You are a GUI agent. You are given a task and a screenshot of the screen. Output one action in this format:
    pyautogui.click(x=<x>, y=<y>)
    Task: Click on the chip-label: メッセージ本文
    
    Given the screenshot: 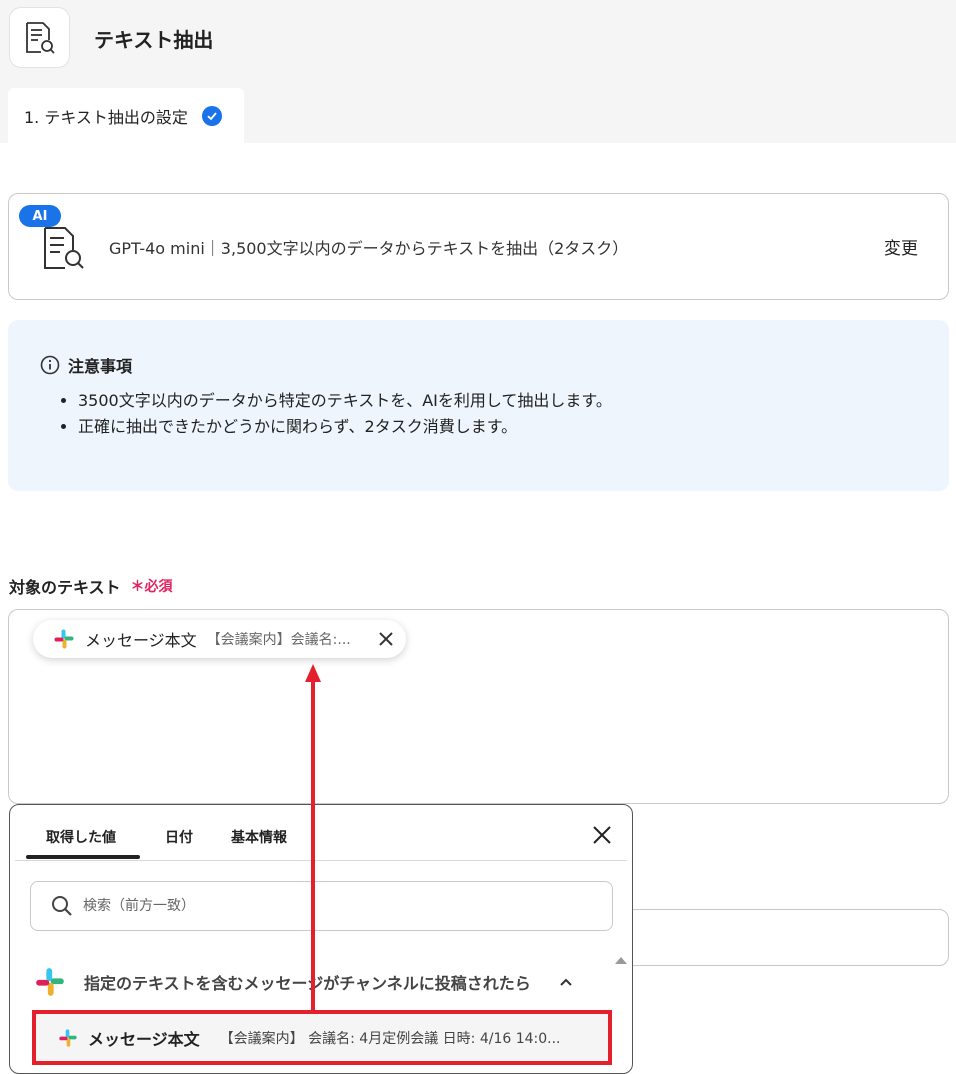 What is the action you would take?
    pyautogui.click(x=141, y=640)
    